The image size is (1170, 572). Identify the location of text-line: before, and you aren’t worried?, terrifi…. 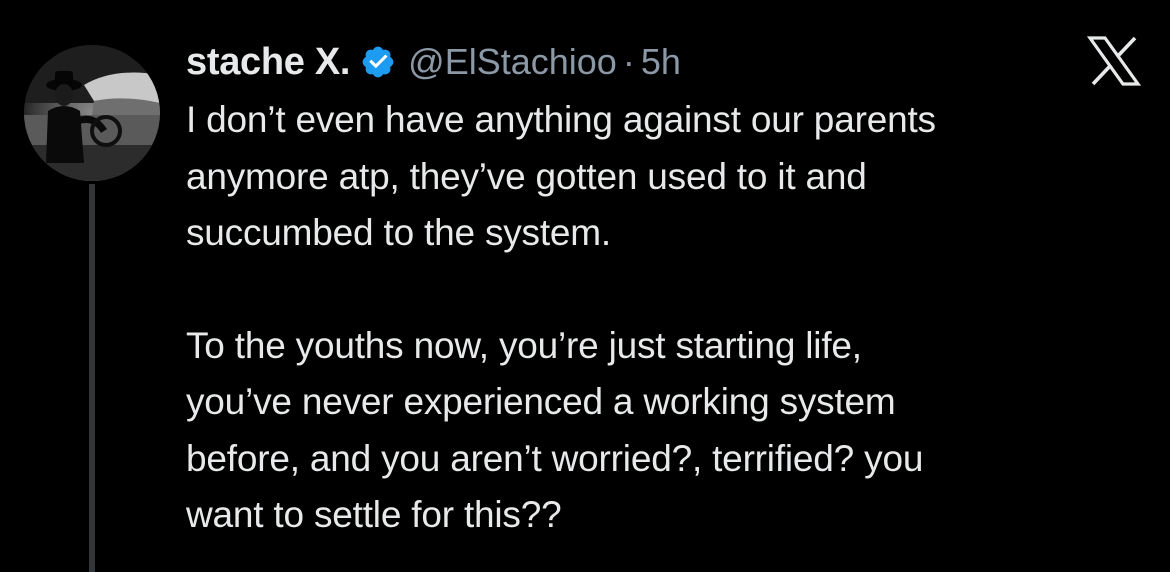
(555, 458).